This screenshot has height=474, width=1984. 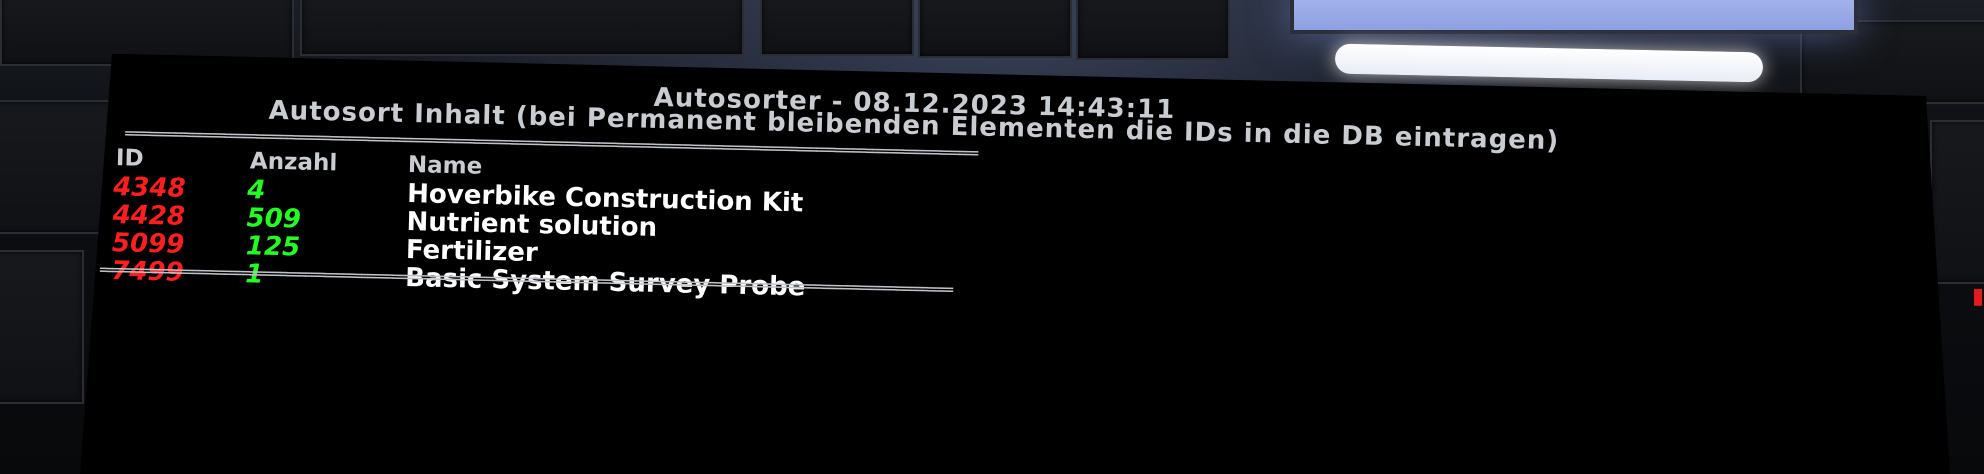 I want to click on column-header-quantity: Anzahl, so click(x=293, y=162).